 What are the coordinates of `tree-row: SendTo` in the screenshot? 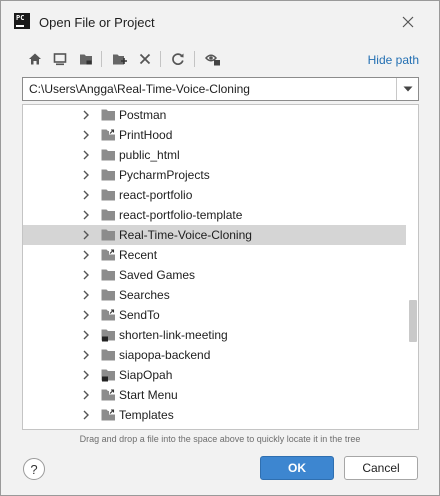 It's located at (214, 315).